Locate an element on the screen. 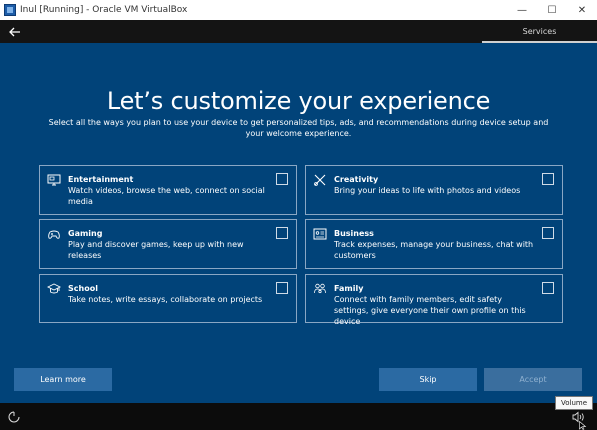  window-title: Inul [Running] - Oracle VM VirtualBox is located at coordinates (104, 10).